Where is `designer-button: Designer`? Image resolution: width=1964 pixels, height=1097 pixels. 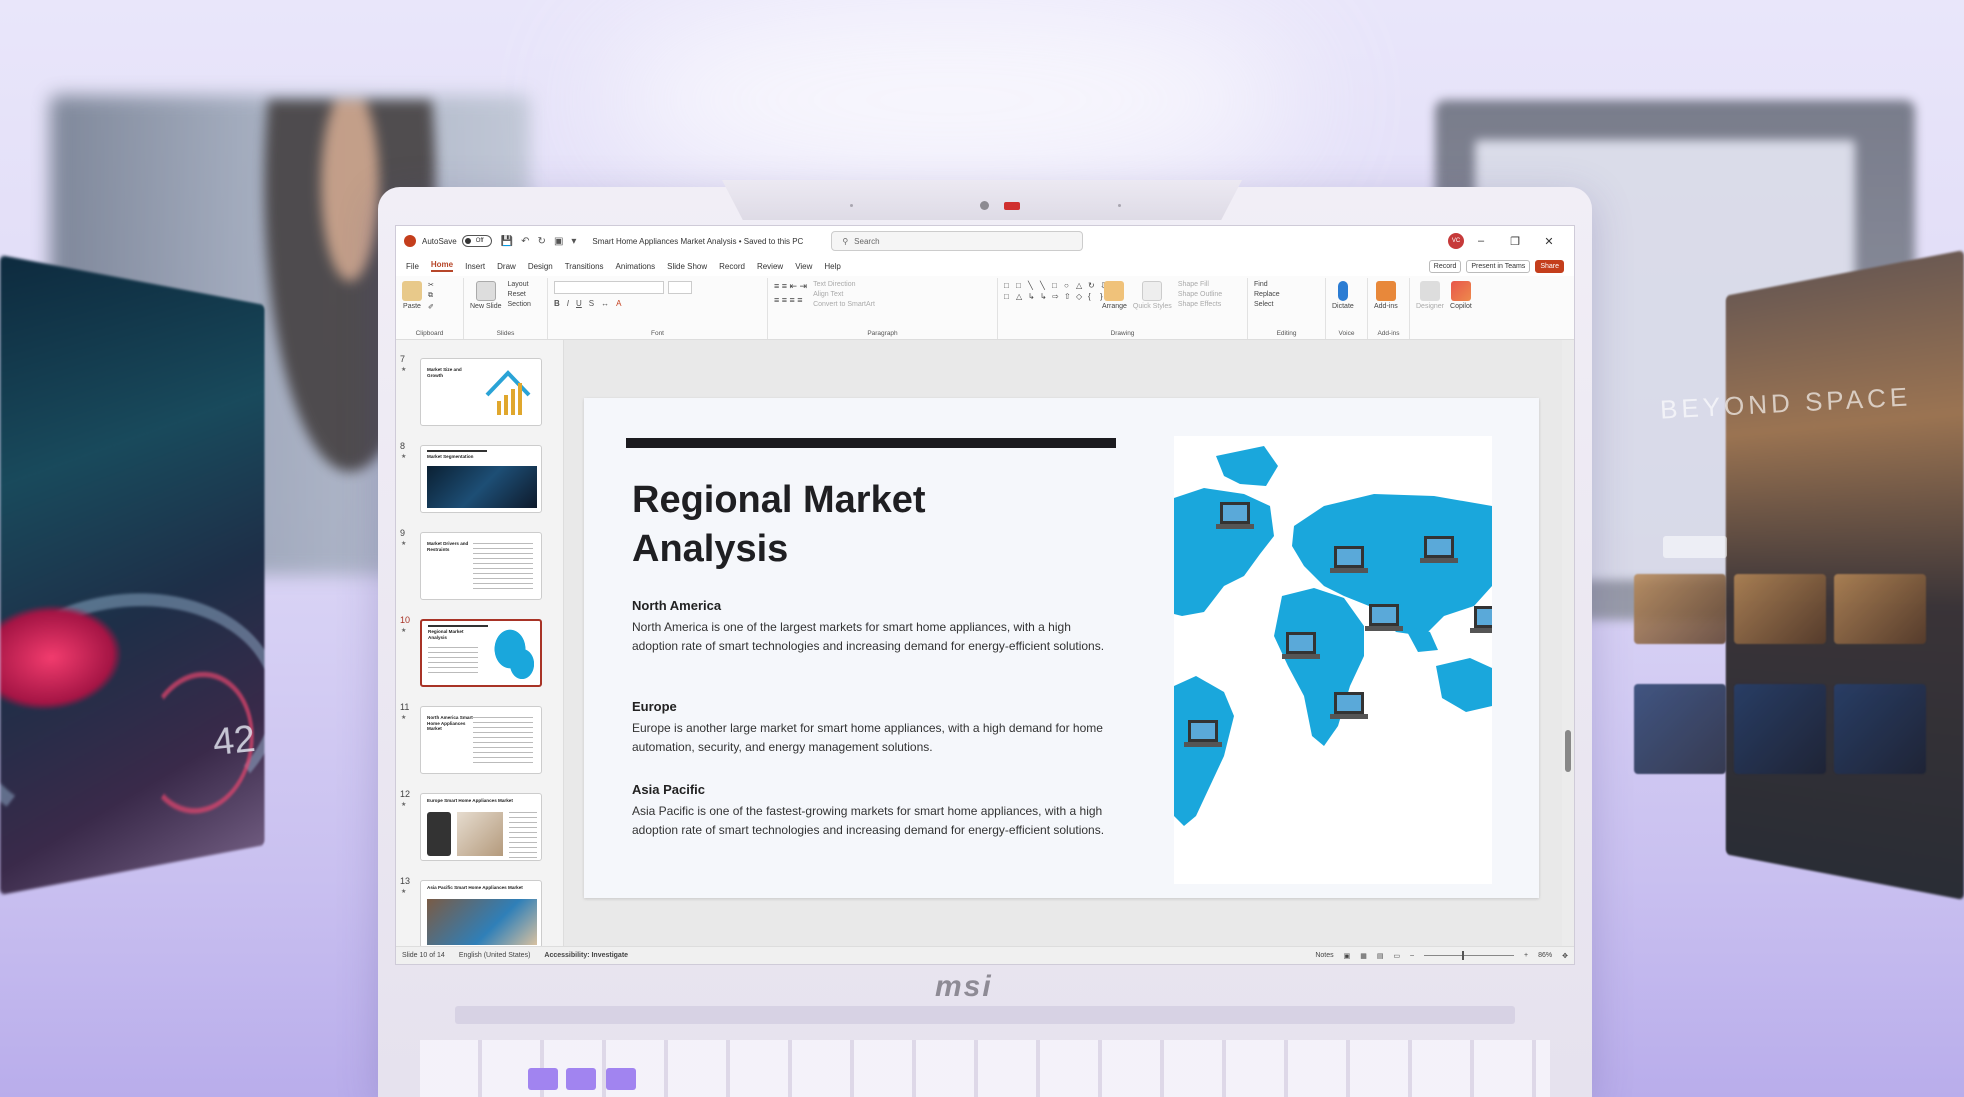
designer-button: Designer is located at coordinates (1430, 295).